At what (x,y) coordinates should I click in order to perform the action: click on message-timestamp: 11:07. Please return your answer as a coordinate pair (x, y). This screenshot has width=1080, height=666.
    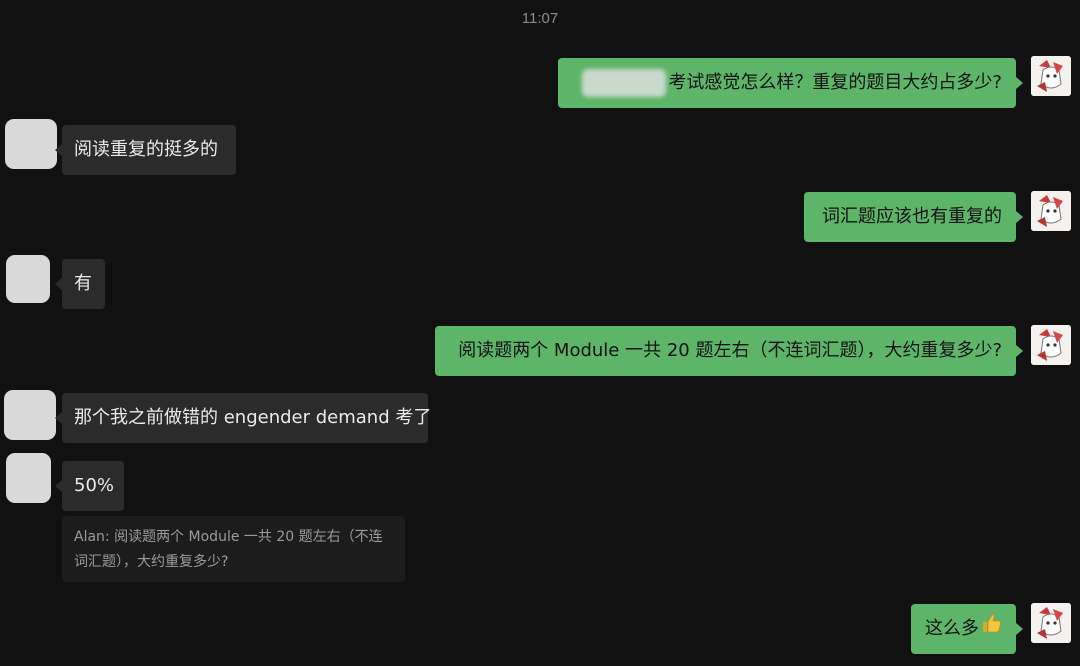
    Looking at the image, I should click on (540, 18).